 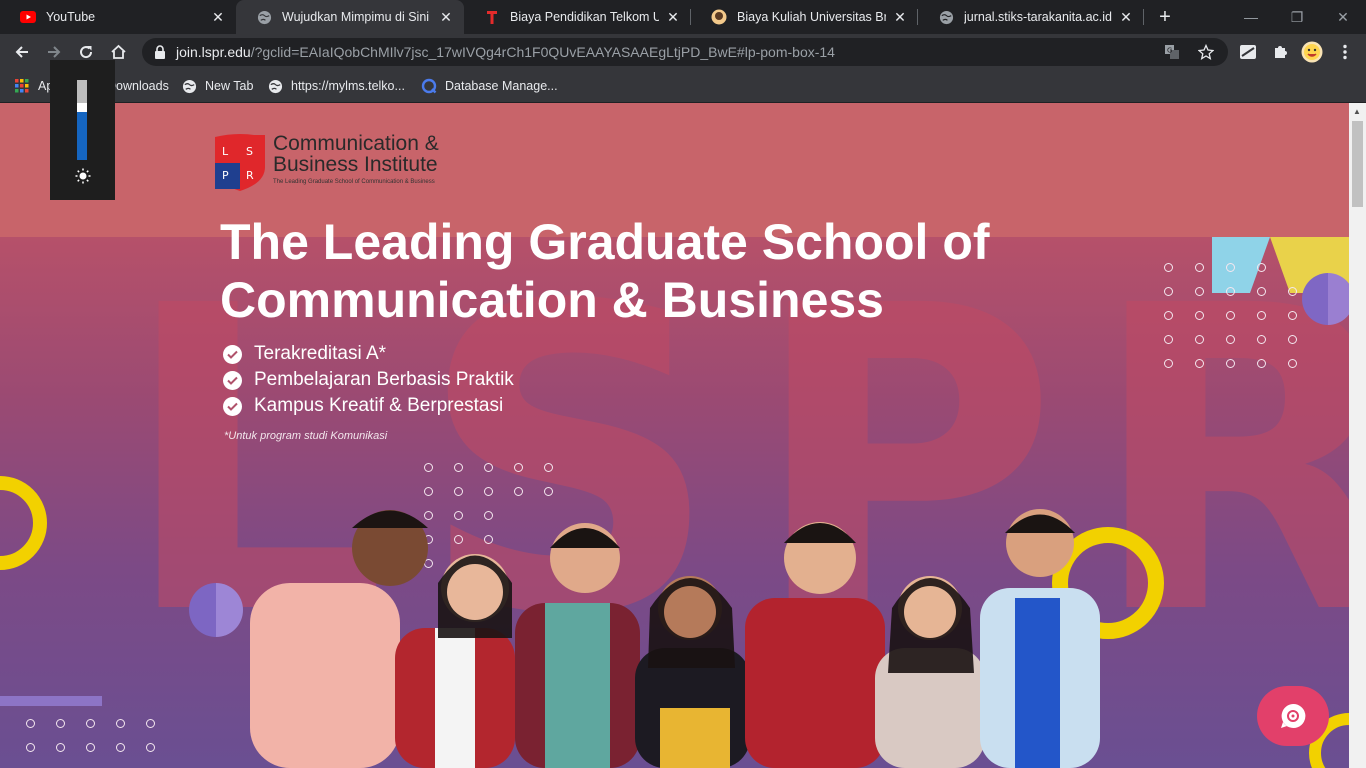 I want to click on sun-icon, so click(x=83, y=176).